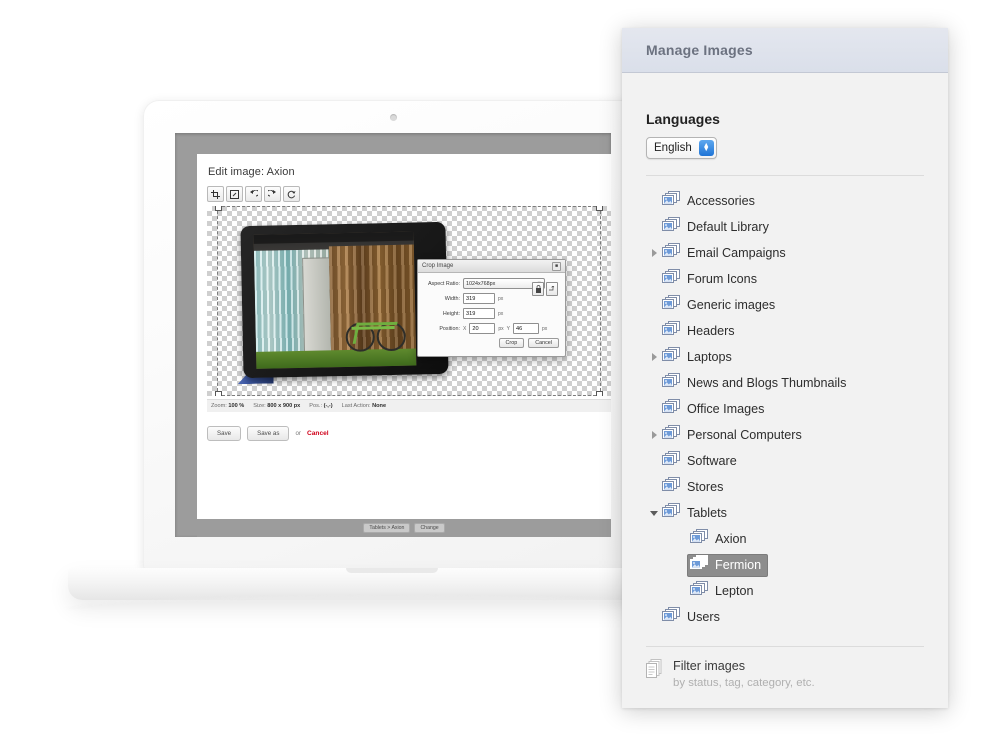  What do you see at coordinates (785, 539) in the screenshot?
I see `tree-item-axion: Axion` at bounding box center [785, 539].